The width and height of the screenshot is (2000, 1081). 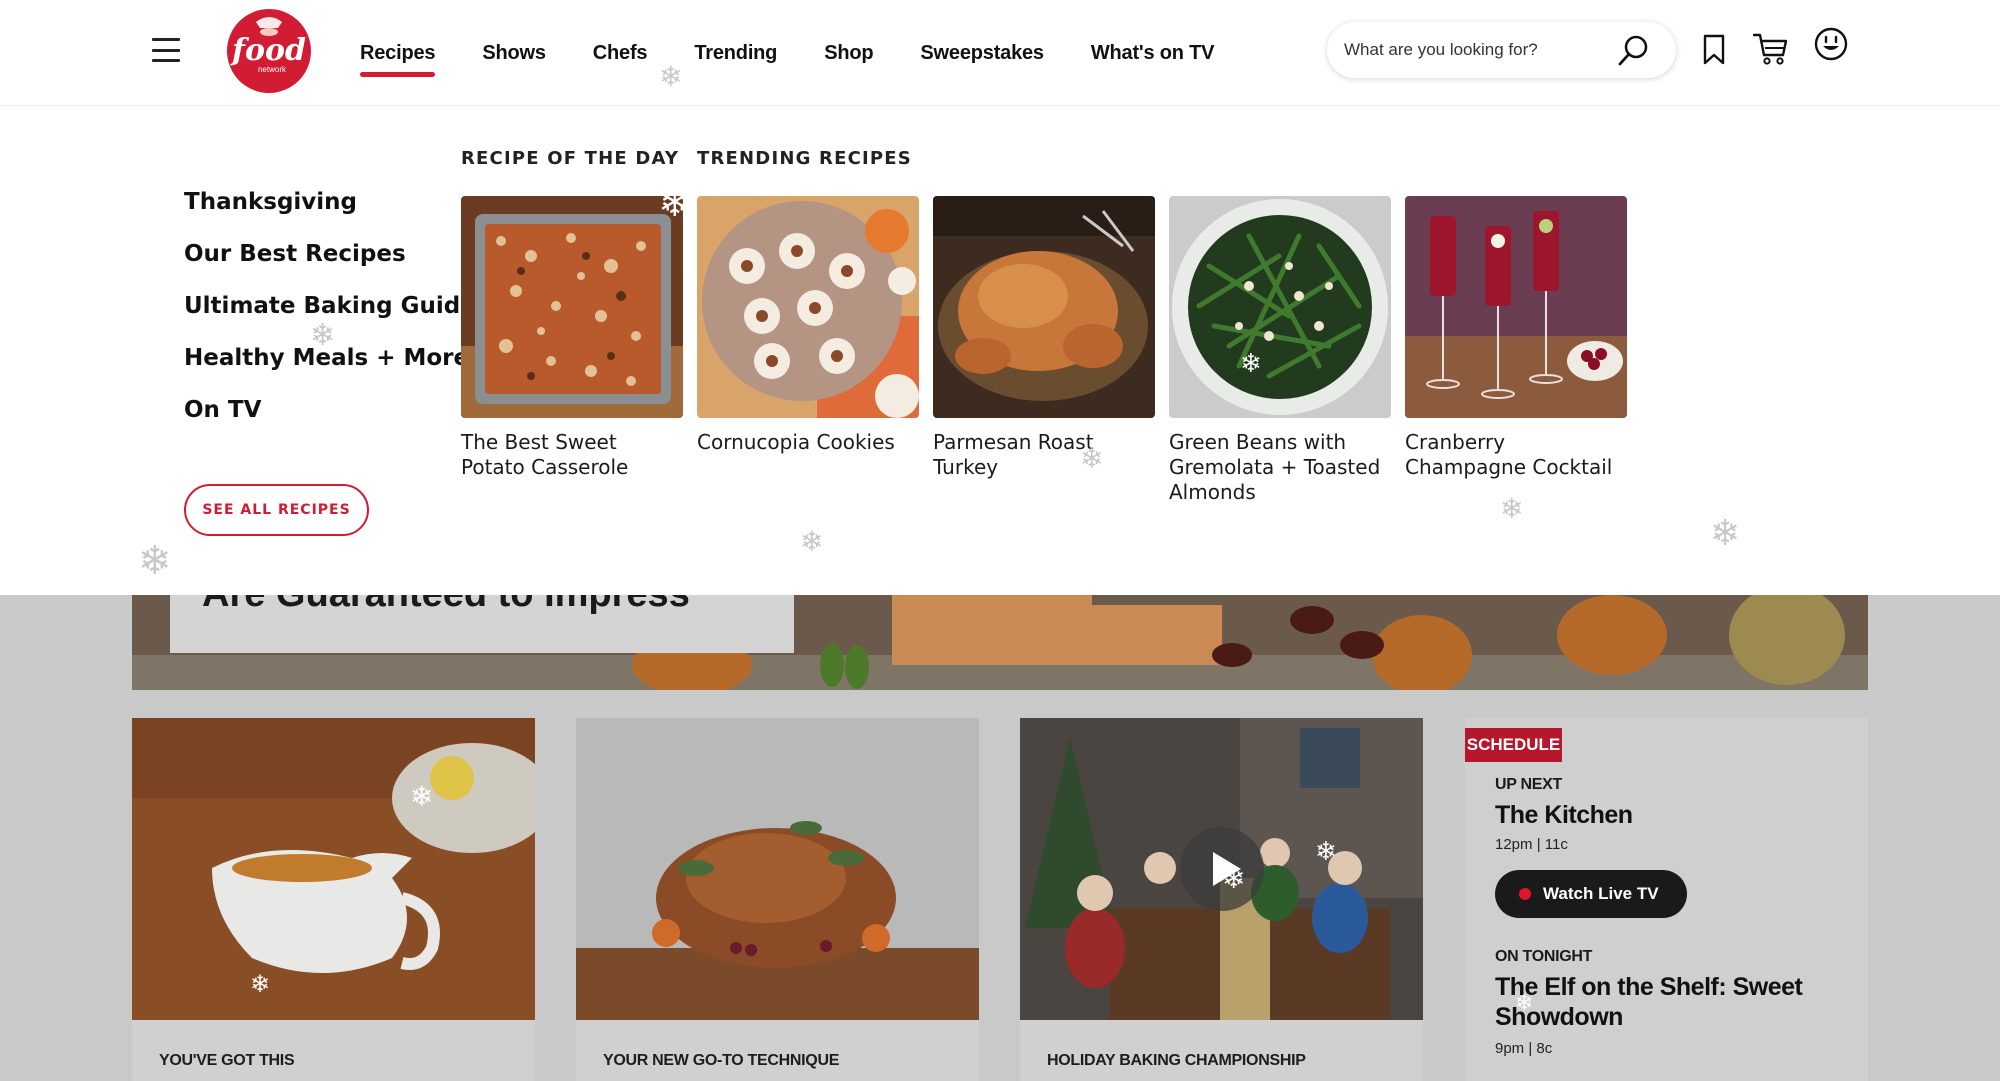 I want to click on nav-whats-on-tv: What's on TV, so click(x=1153, y=53).